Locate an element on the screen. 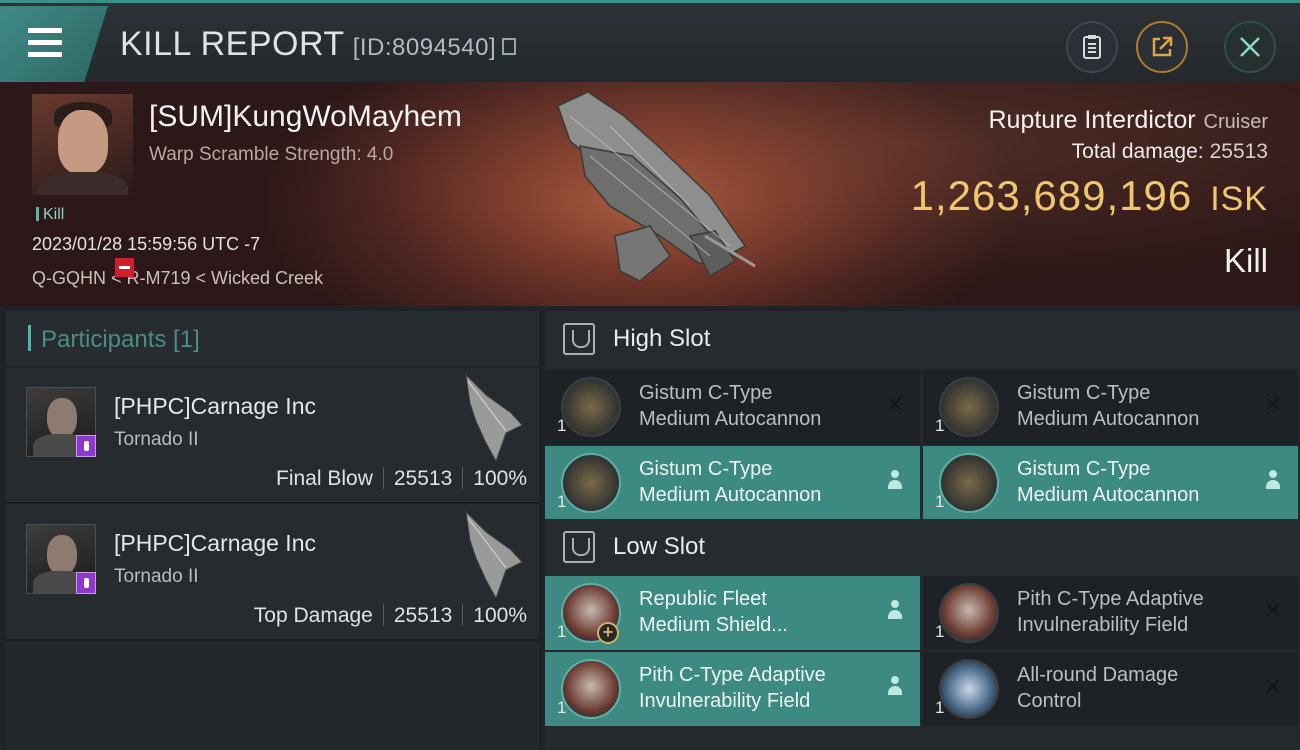 This screenshot has height=750, width=1300. close-icon is located at coordinates (1250, 47).